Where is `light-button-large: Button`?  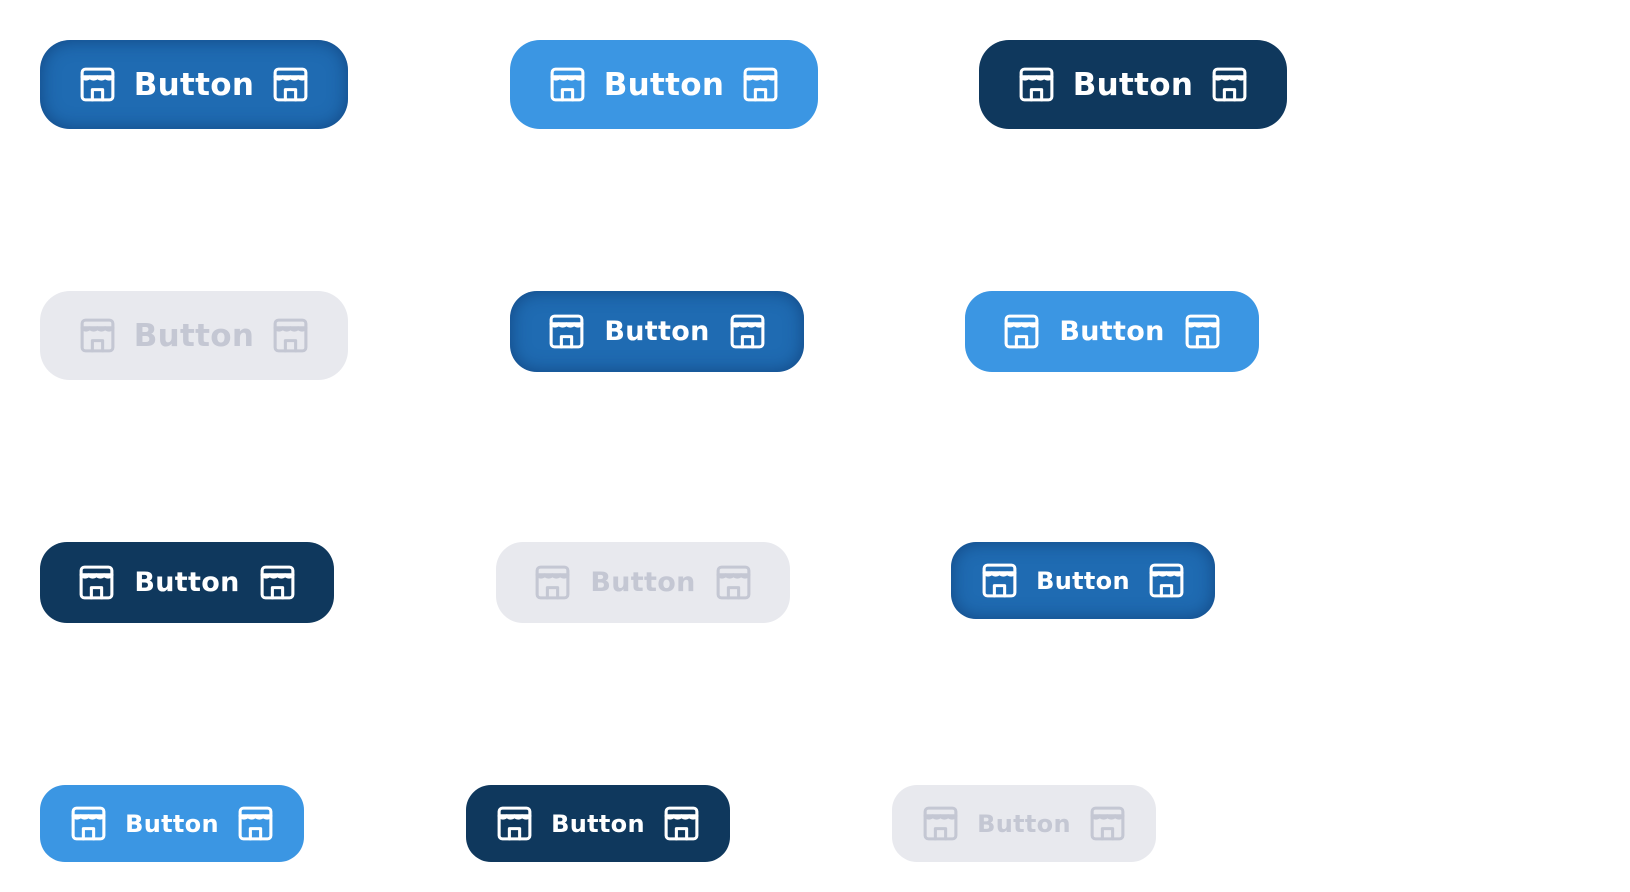 light-button-large: Button is located at coordinates (664, 84).